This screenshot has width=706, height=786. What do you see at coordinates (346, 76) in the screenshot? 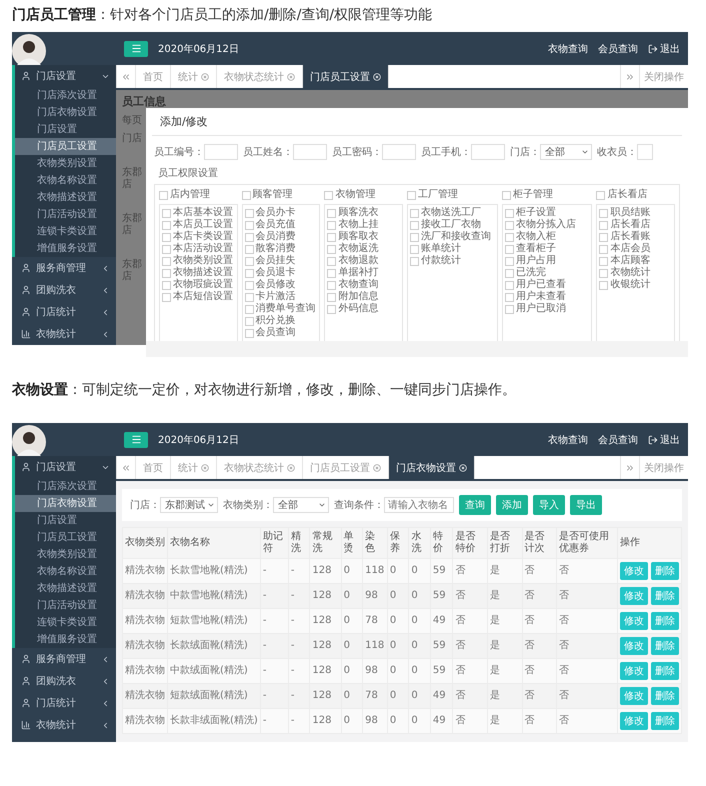
I see `page-tab: 门店员工设置` at bounding box center [346, 76].